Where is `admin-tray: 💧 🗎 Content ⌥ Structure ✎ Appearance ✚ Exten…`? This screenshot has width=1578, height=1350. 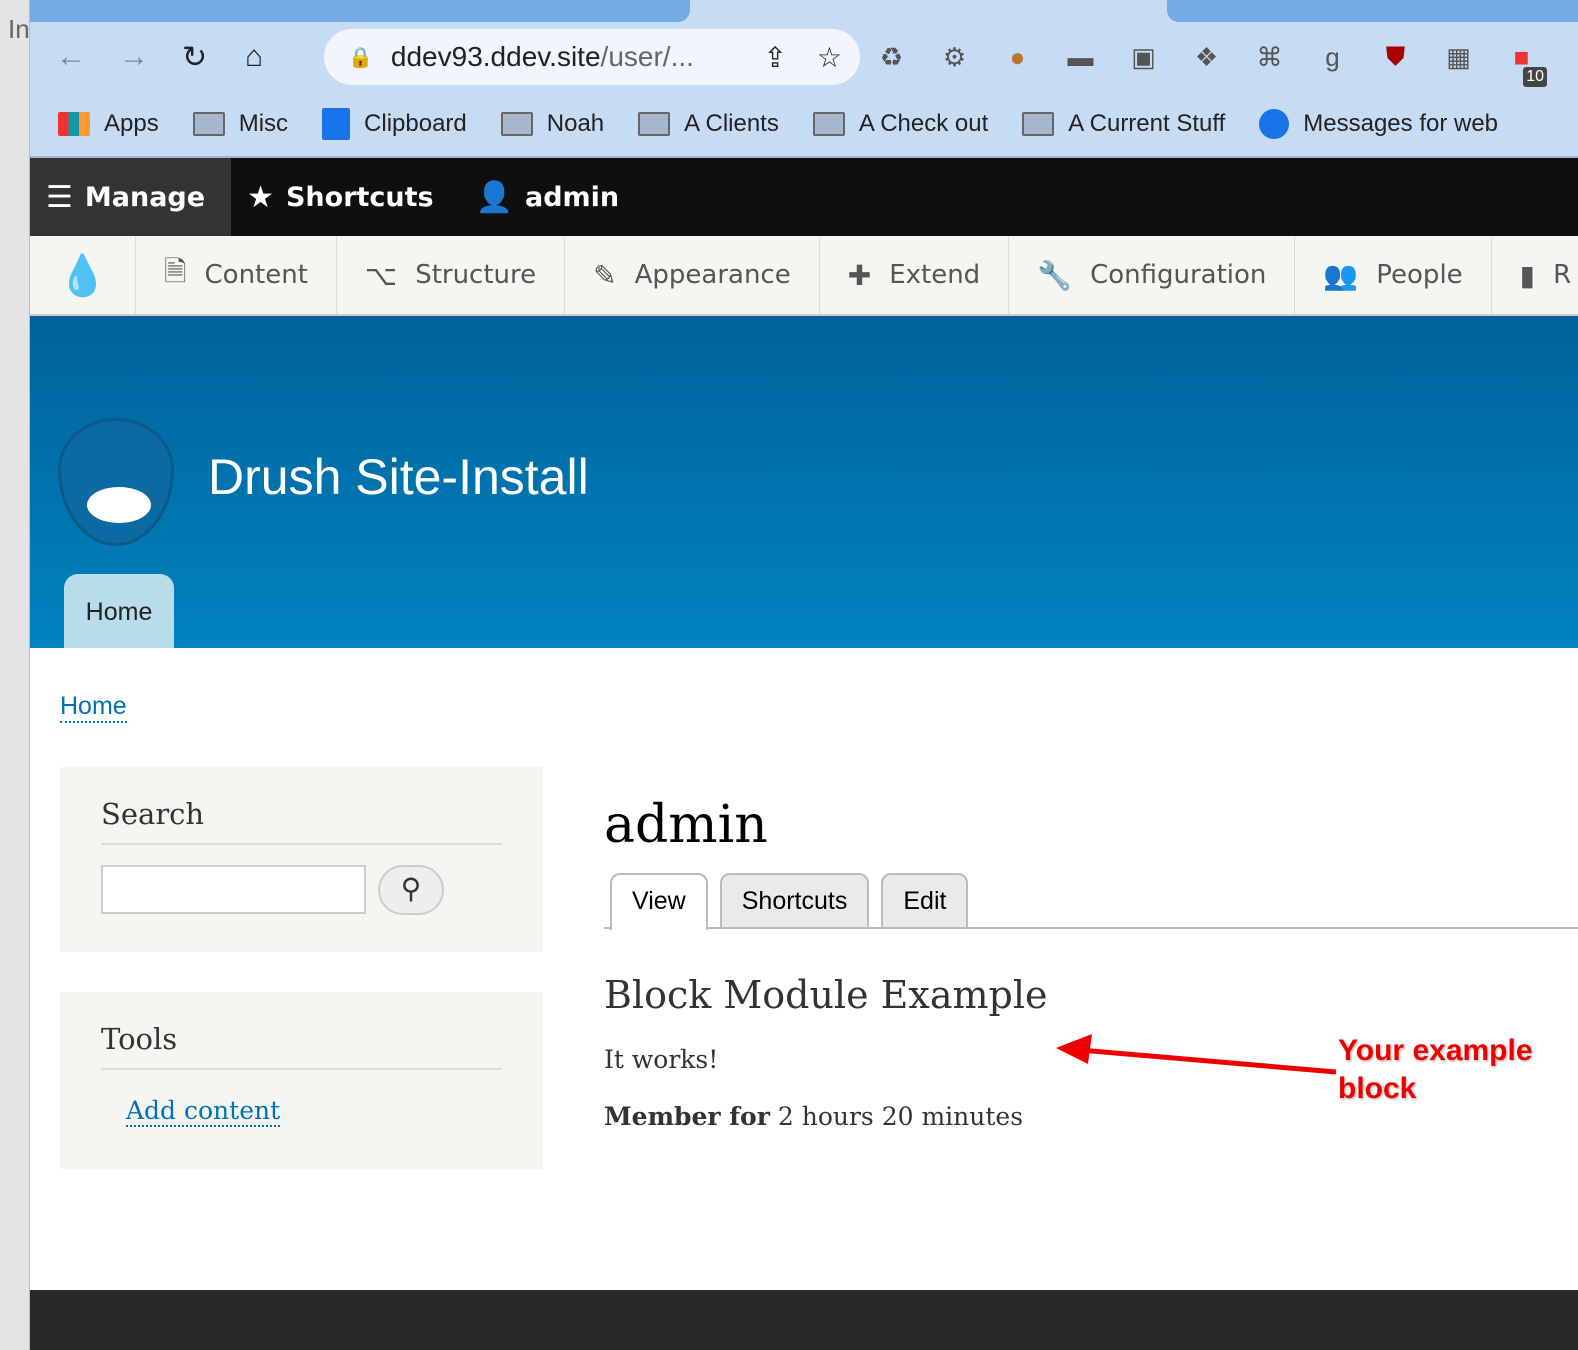
admin-tray: 💧 🗎 Content ⌥ Structure ✎ Appearance ✚ Exten… is located at coordinates (804, 276).